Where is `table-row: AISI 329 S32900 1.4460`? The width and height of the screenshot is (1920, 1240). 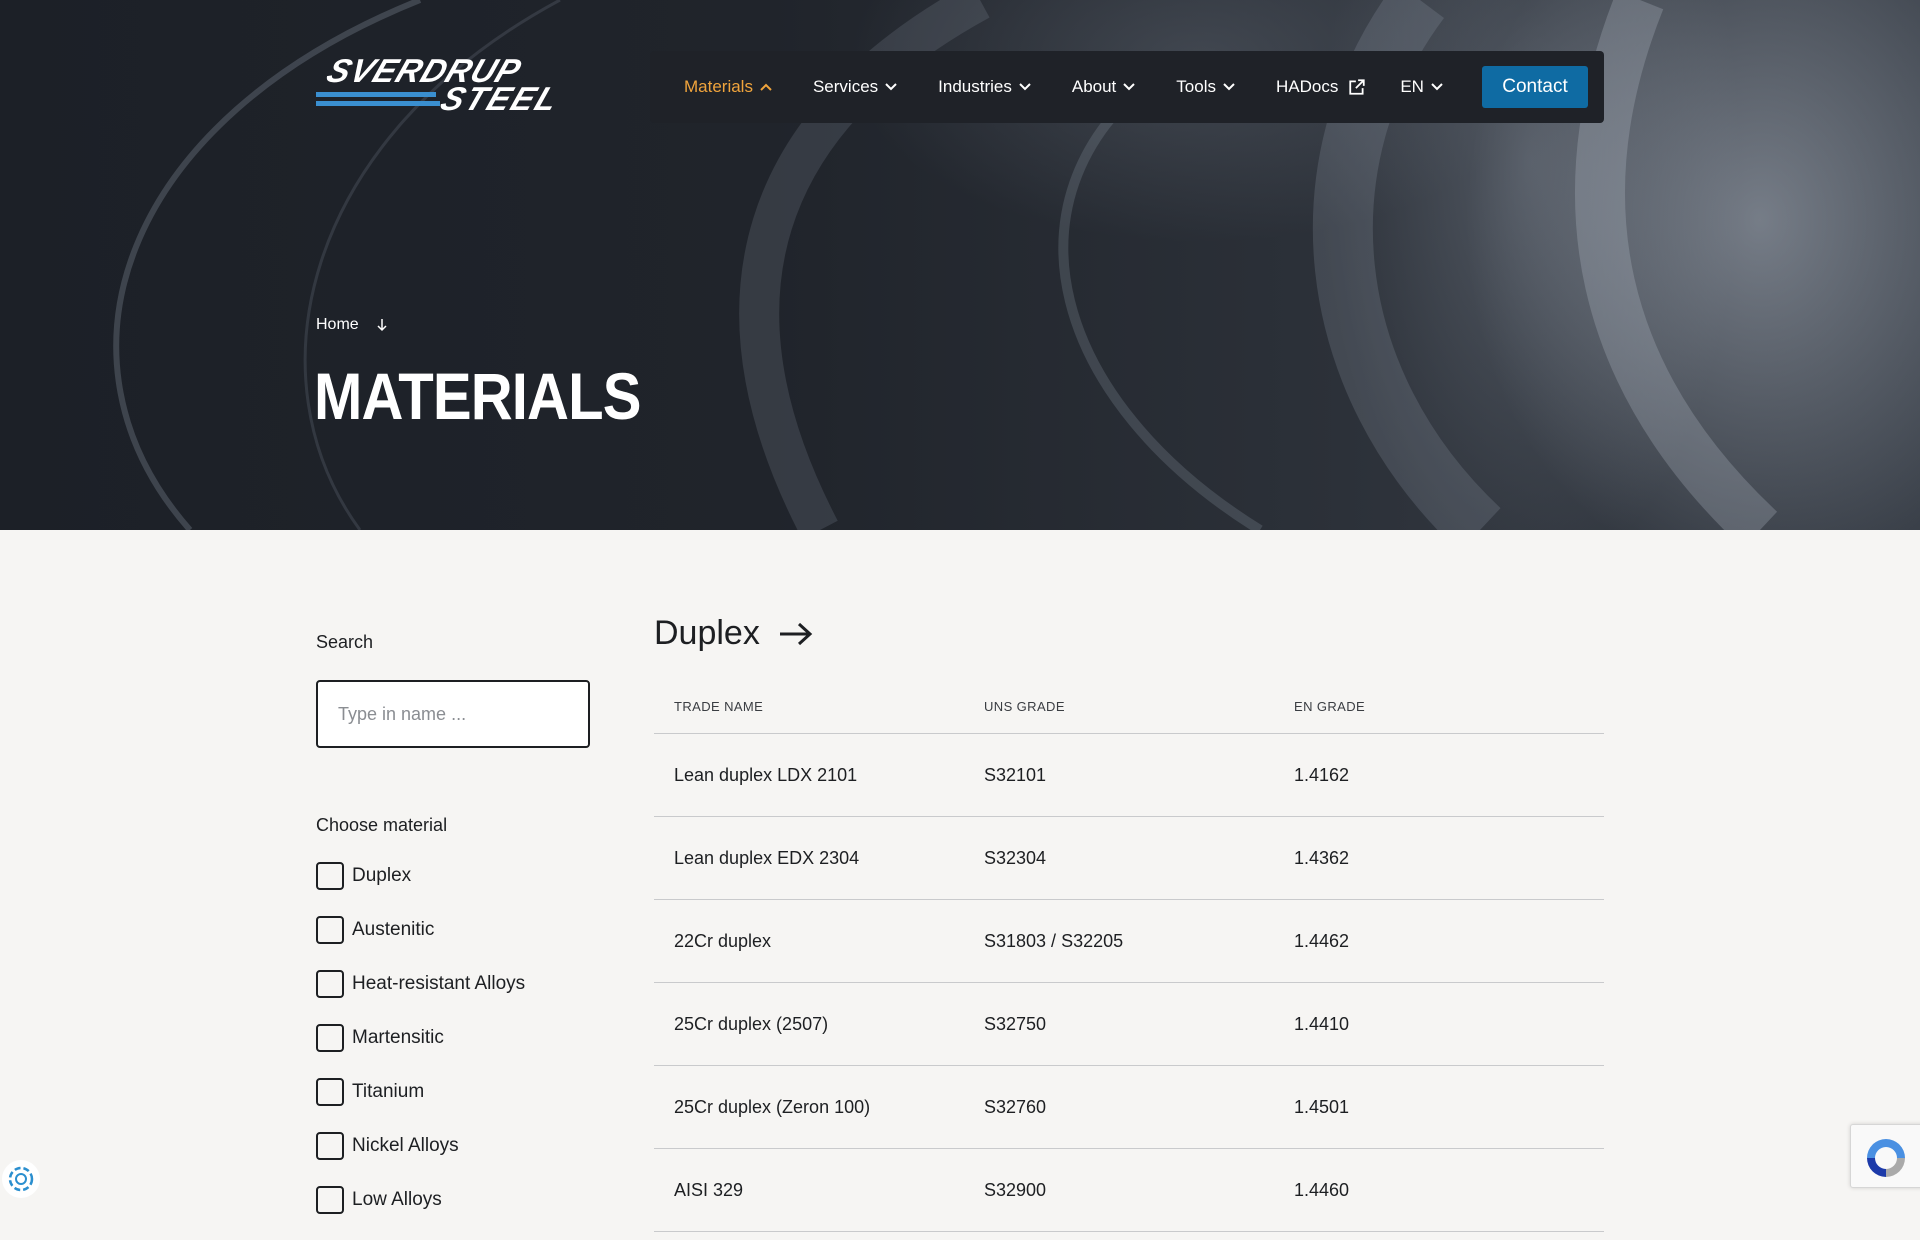 table-row: AISI 329 S32900 1.4460 is located at coordinates (1129, 1190).